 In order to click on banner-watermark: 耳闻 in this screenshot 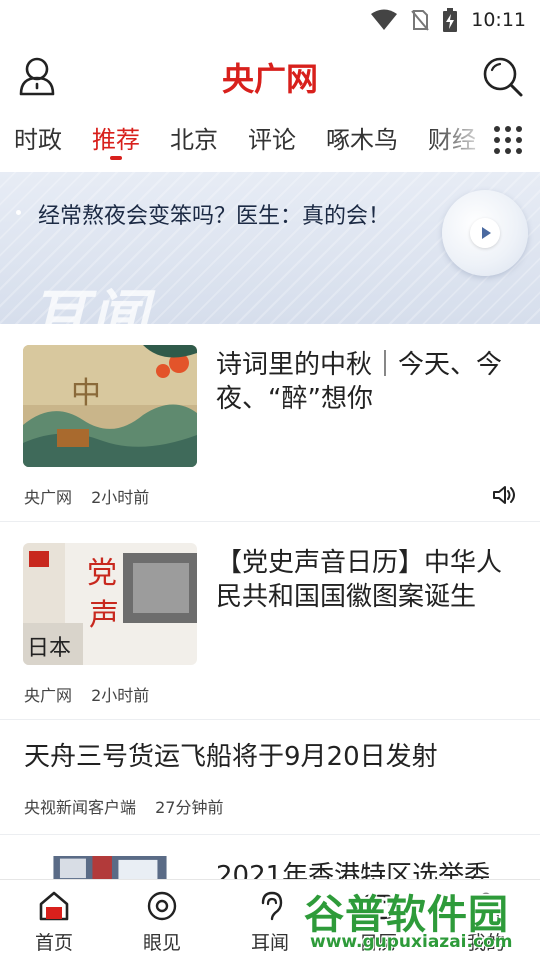, I will do `click(90, 303)`.